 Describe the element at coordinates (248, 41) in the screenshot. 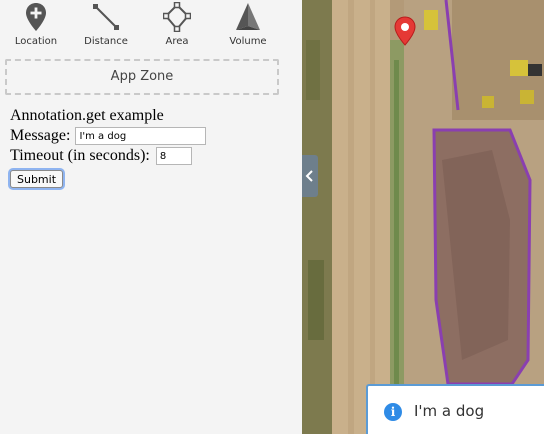

I see `volume-tool-label: Volume` at that location.